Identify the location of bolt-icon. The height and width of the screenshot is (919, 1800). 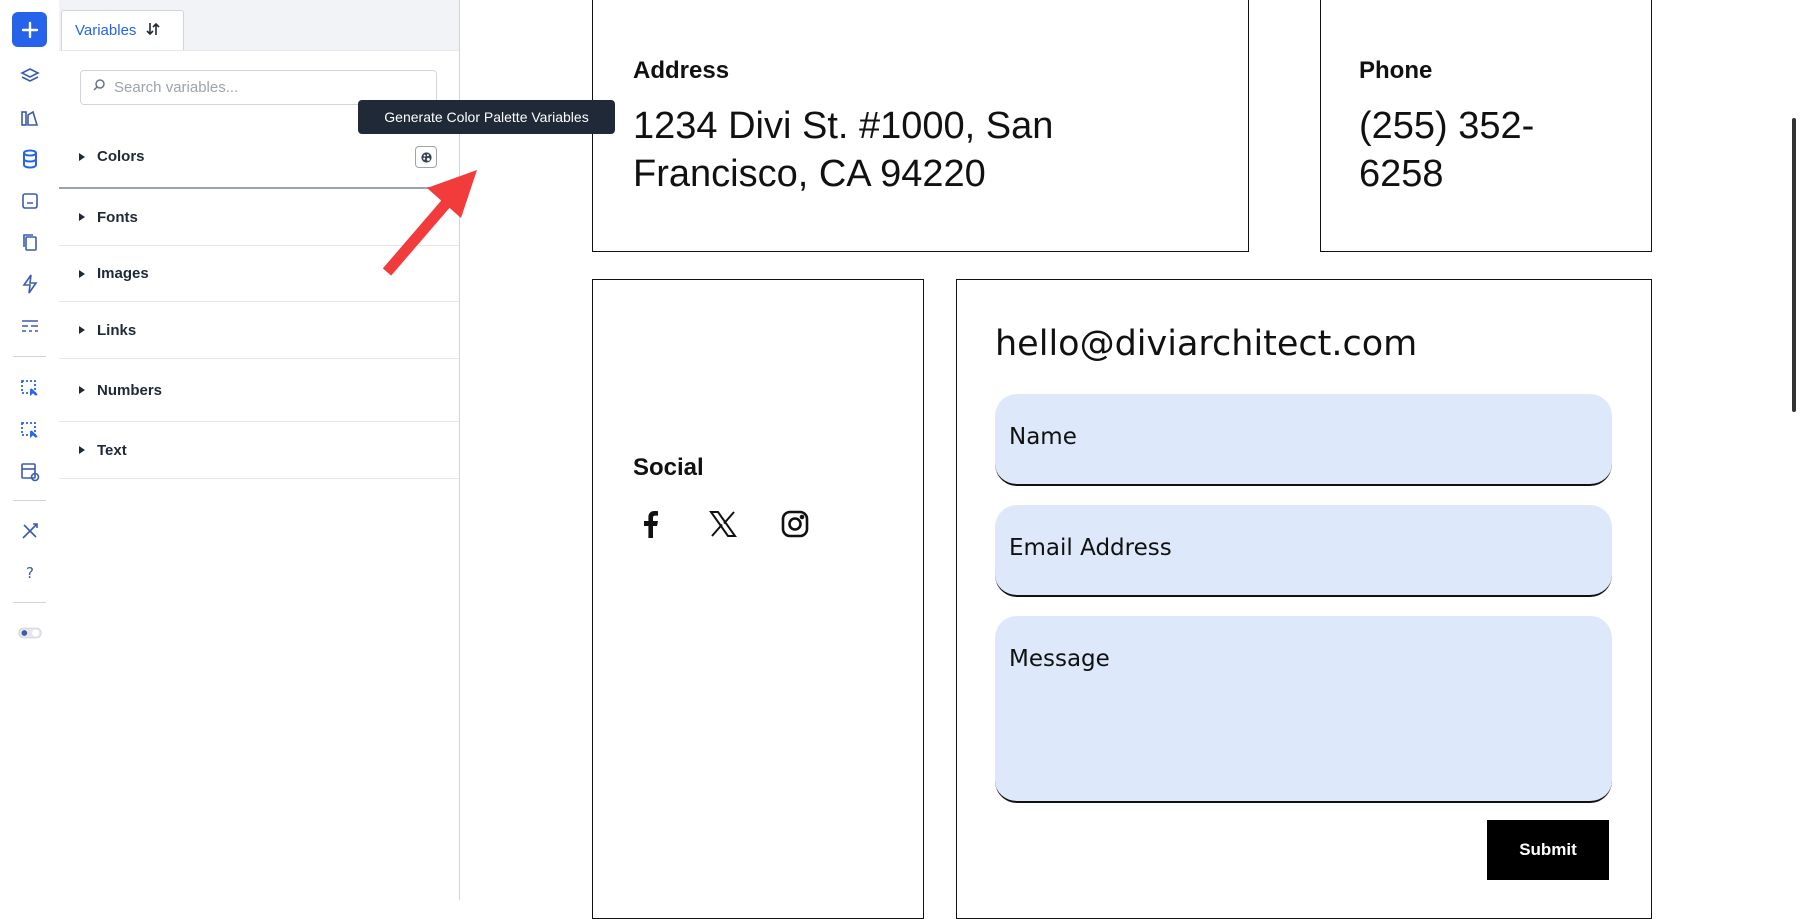
(29, 283).